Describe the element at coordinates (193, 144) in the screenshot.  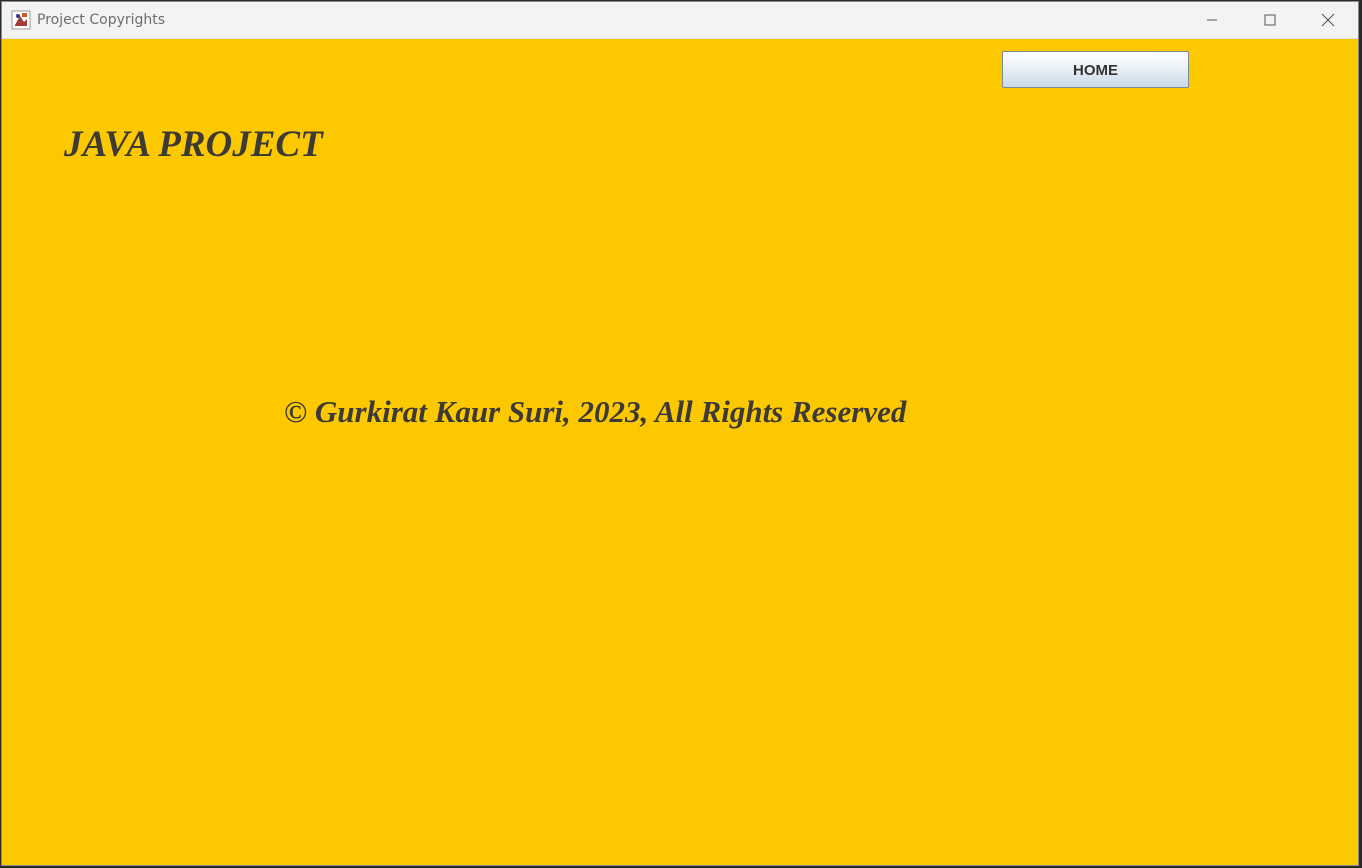
I see `project-title: JAVA PROJECT` at that location.